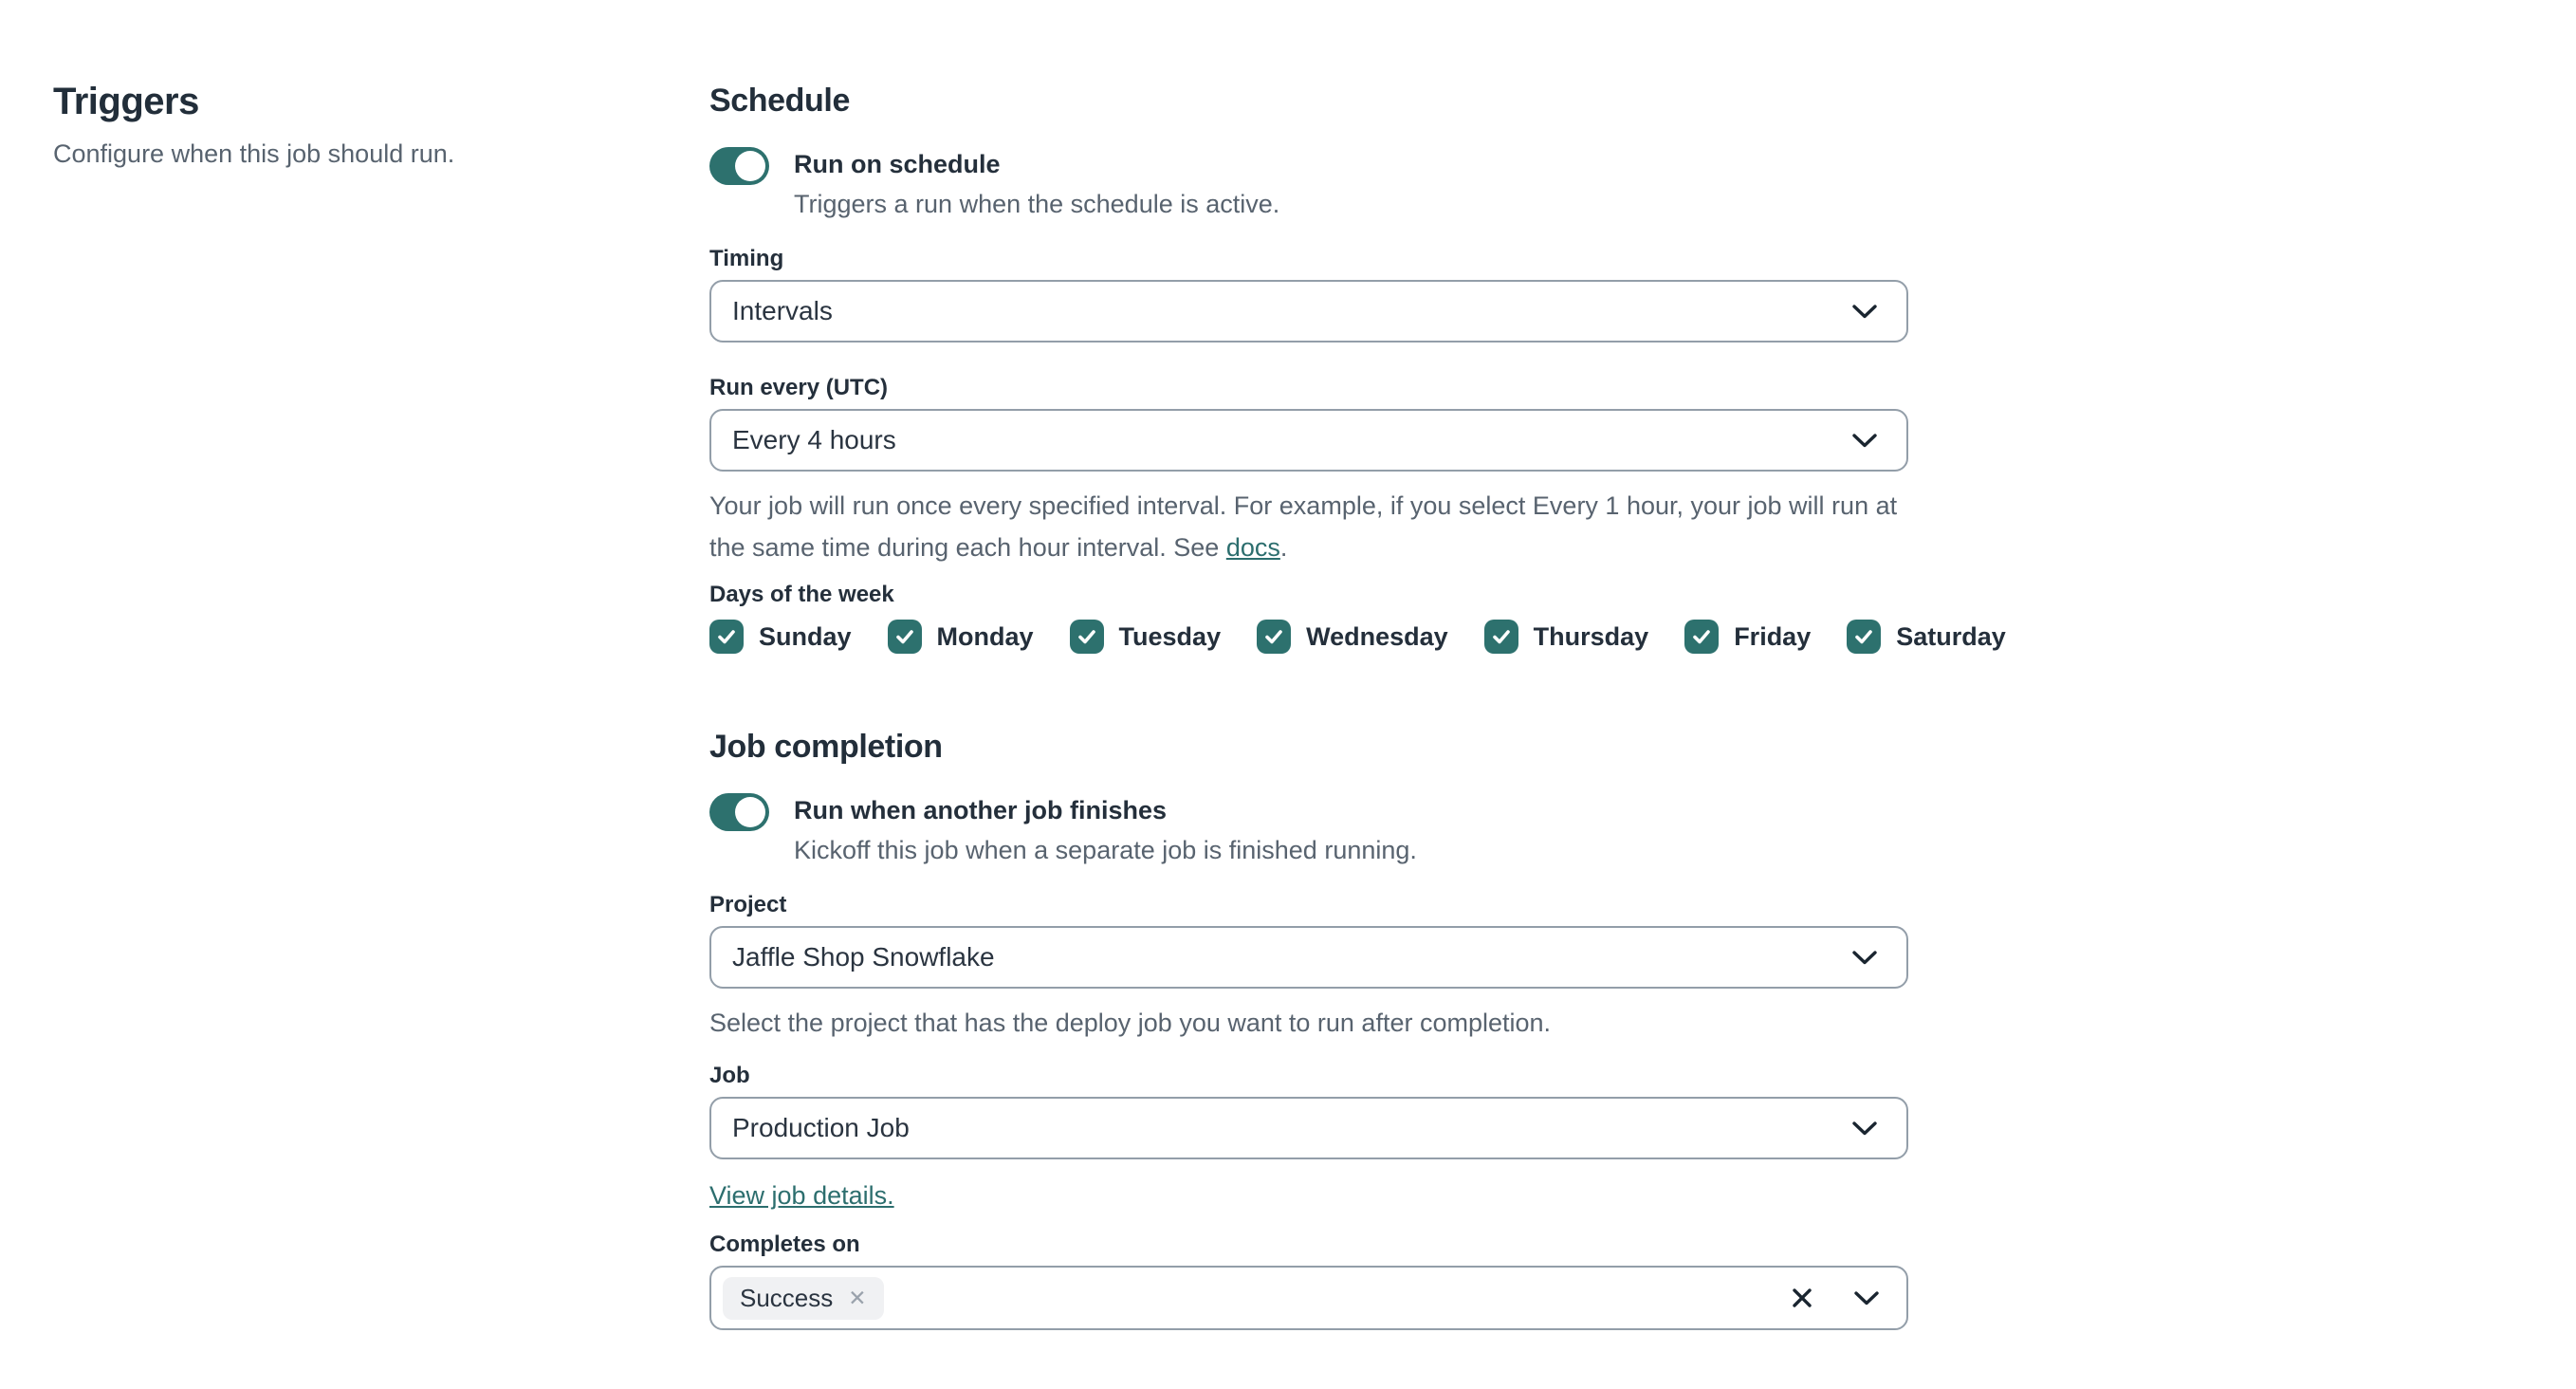 The height and width of the screenshot is (1389, 2576). What do you see at coordinates (1773, 636) in the screenshot?
I see `day-label: Friday` at bounding box center [1773, 636].